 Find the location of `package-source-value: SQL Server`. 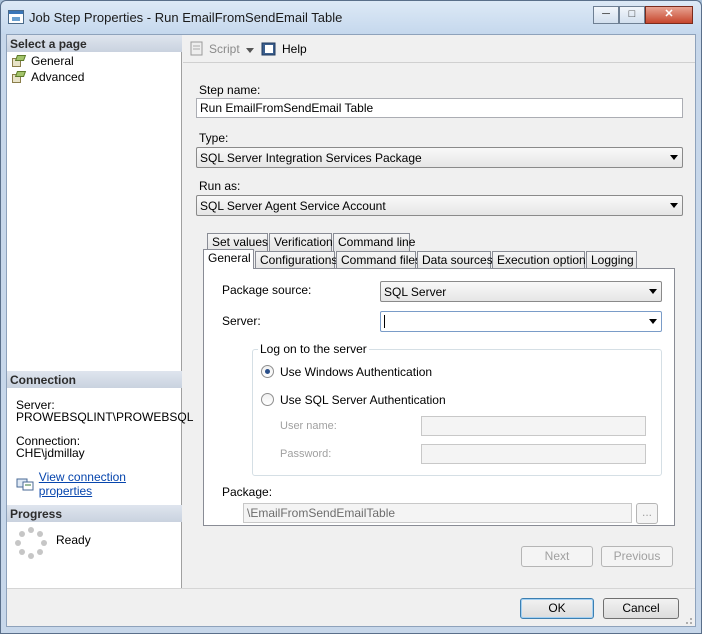

package-source-value: SQL Server is located at coordinates (415, 292).